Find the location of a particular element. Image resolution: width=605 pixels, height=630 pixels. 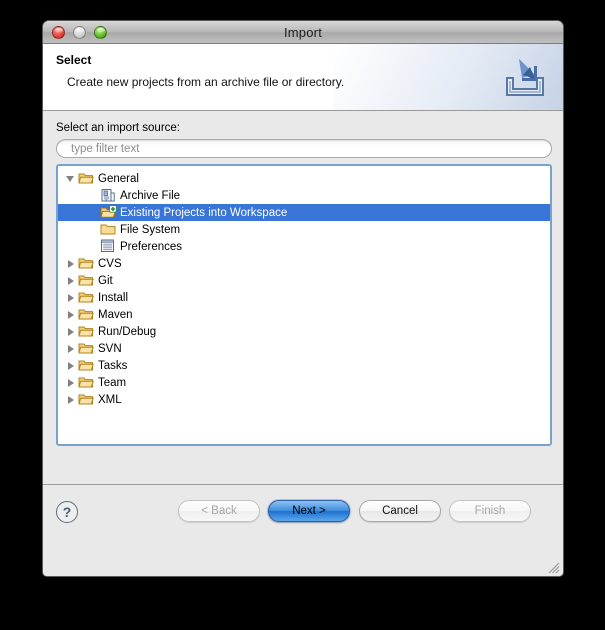

window-controls is located at coordinates (79, 32).